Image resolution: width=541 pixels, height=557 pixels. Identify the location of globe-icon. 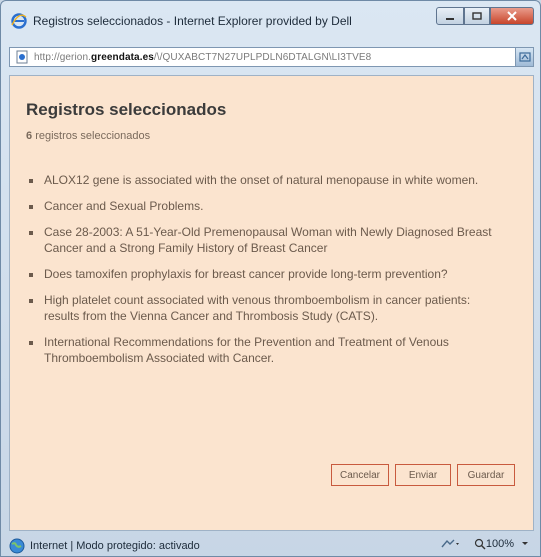
(17, 546).